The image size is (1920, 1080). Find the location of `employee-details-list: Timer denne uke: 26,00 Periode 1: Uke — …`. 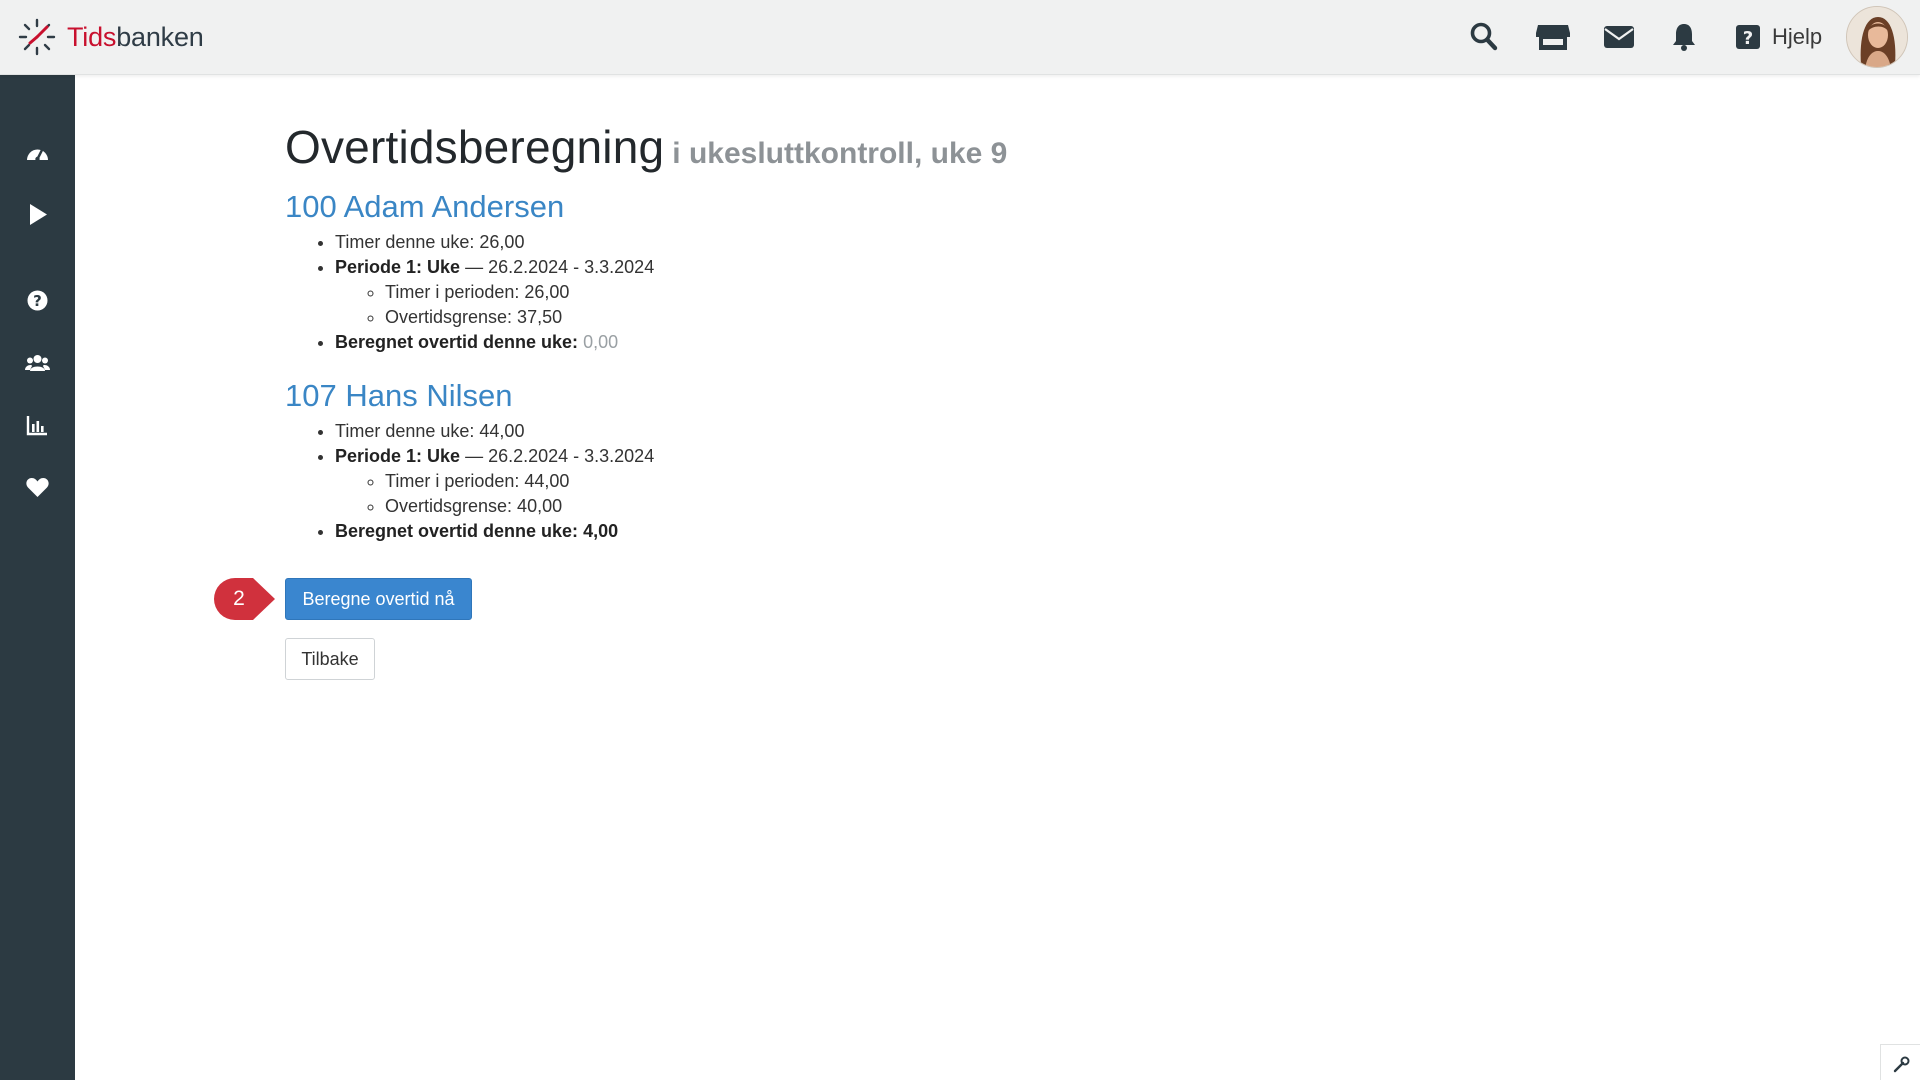

employee-details-list: Timer denne uke: 26,00 Periode 1: Uke — … is located at coordinates (671, 292).